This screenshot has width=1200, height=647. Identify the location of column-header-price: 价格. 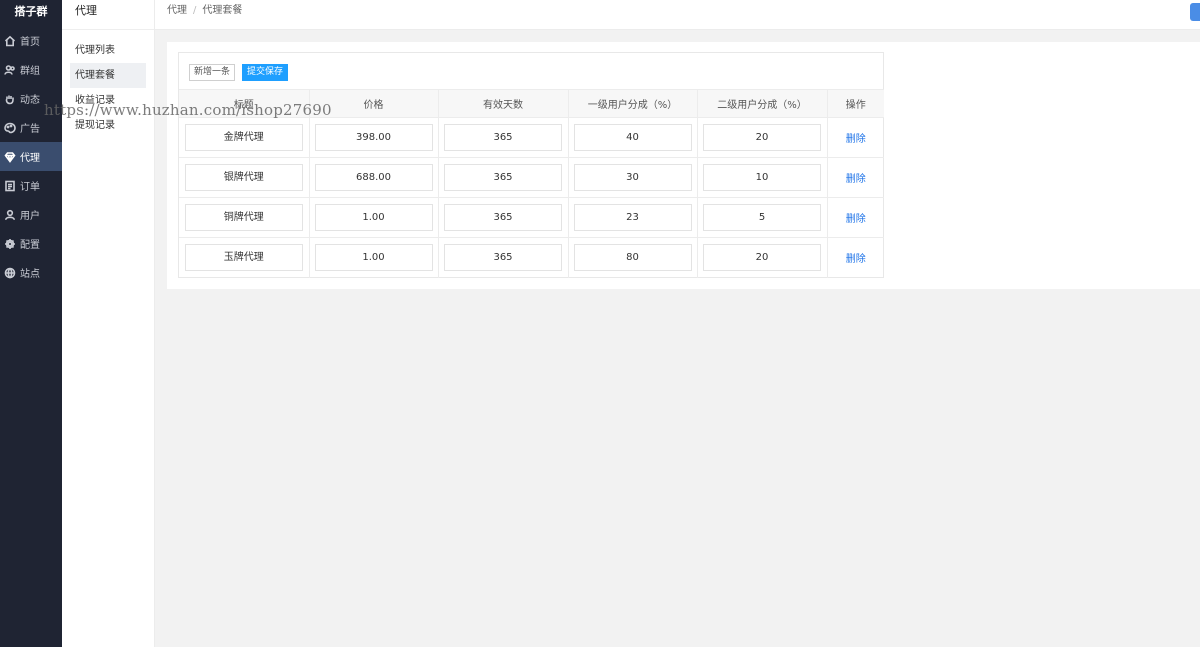
(373, 103).